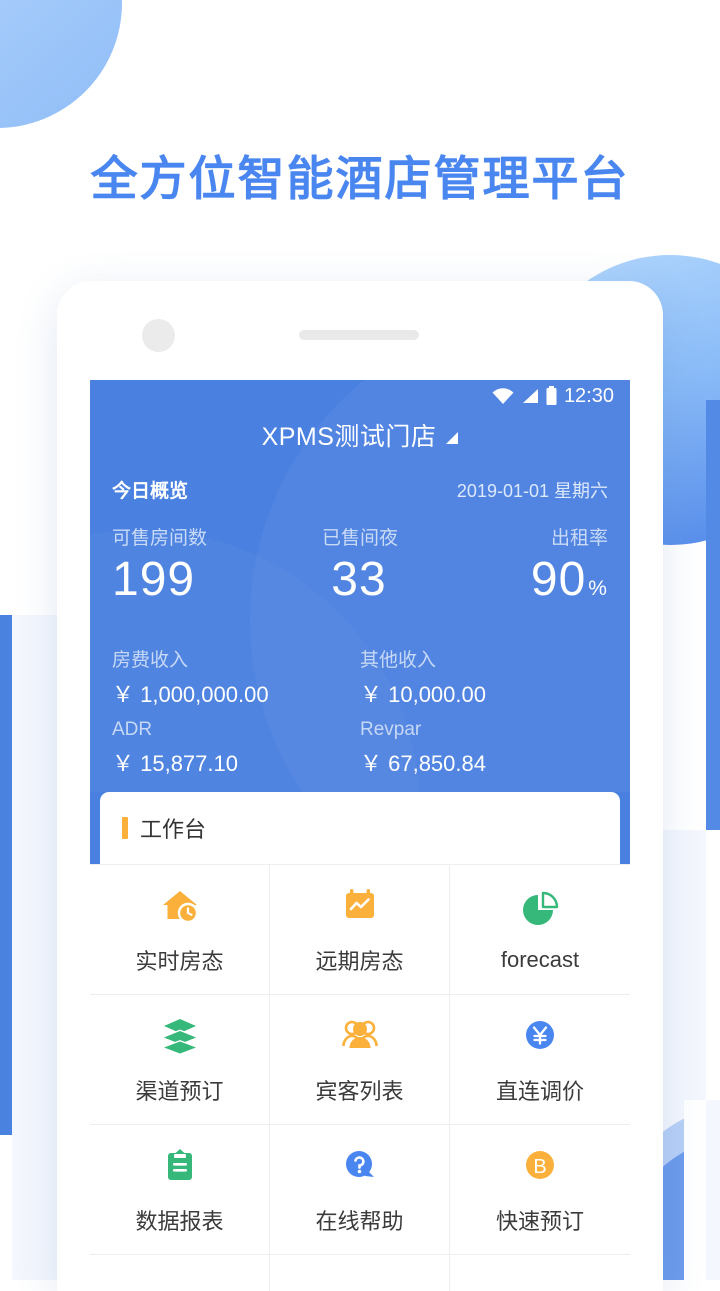 The height and width of the screenshot is (1291, 720). What do you see at coordinates (190, 694) in the screenshot?
I see `revenue-value: ￥ 1,000,000.00` at bounding box center [190, 694].